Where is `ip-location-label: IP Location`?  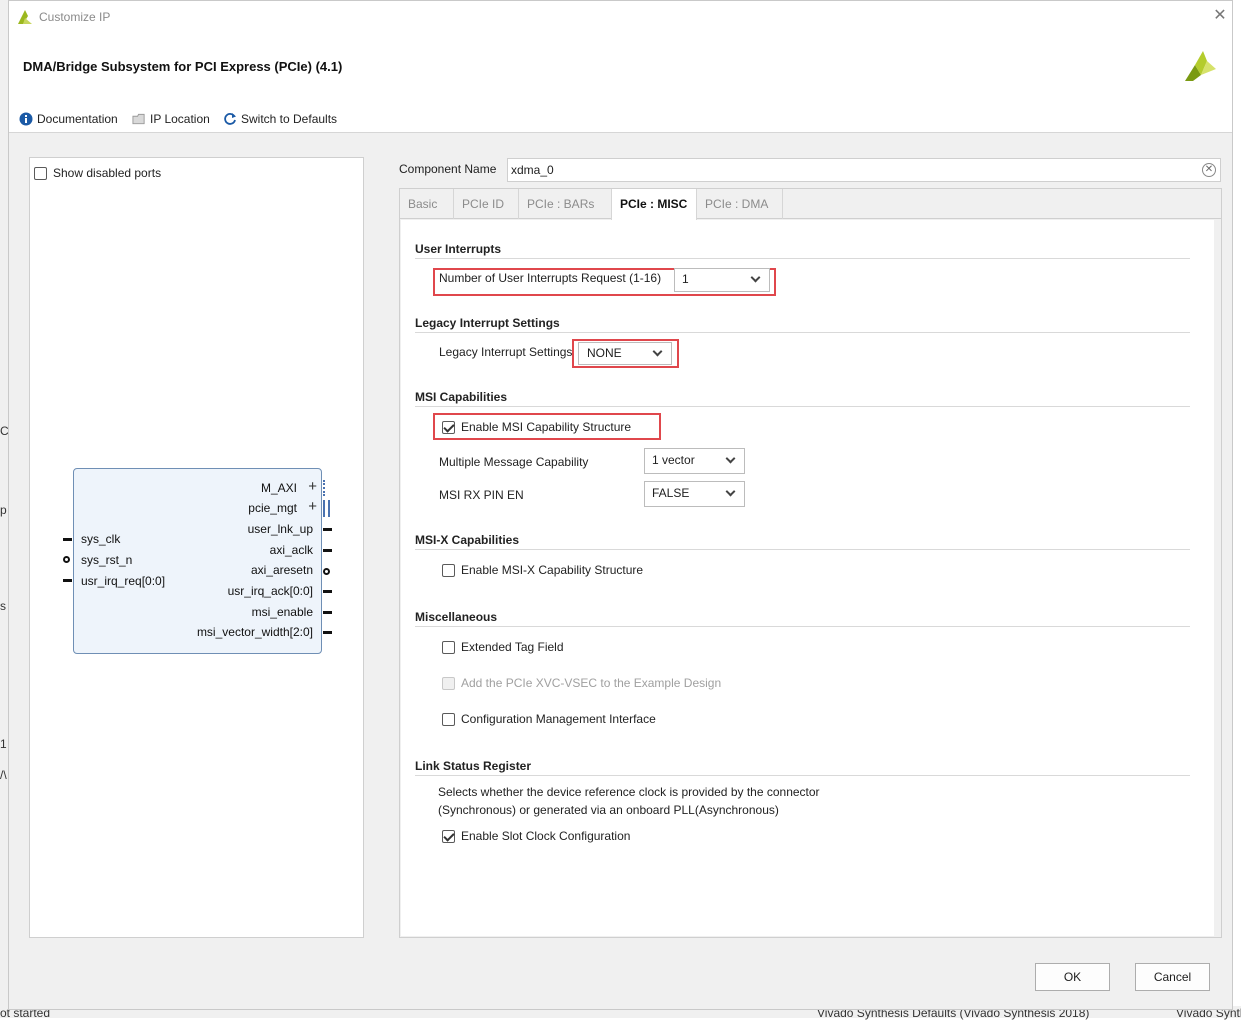 ip-location-label: IP Location is located at coordinates (180, 119).